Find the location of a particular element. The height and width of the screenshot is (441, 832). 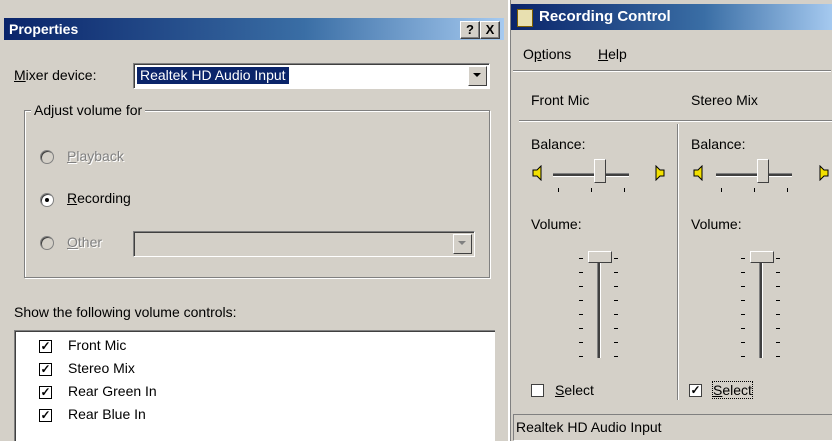

playback-label: Playback is located at coordinates (95, 156).